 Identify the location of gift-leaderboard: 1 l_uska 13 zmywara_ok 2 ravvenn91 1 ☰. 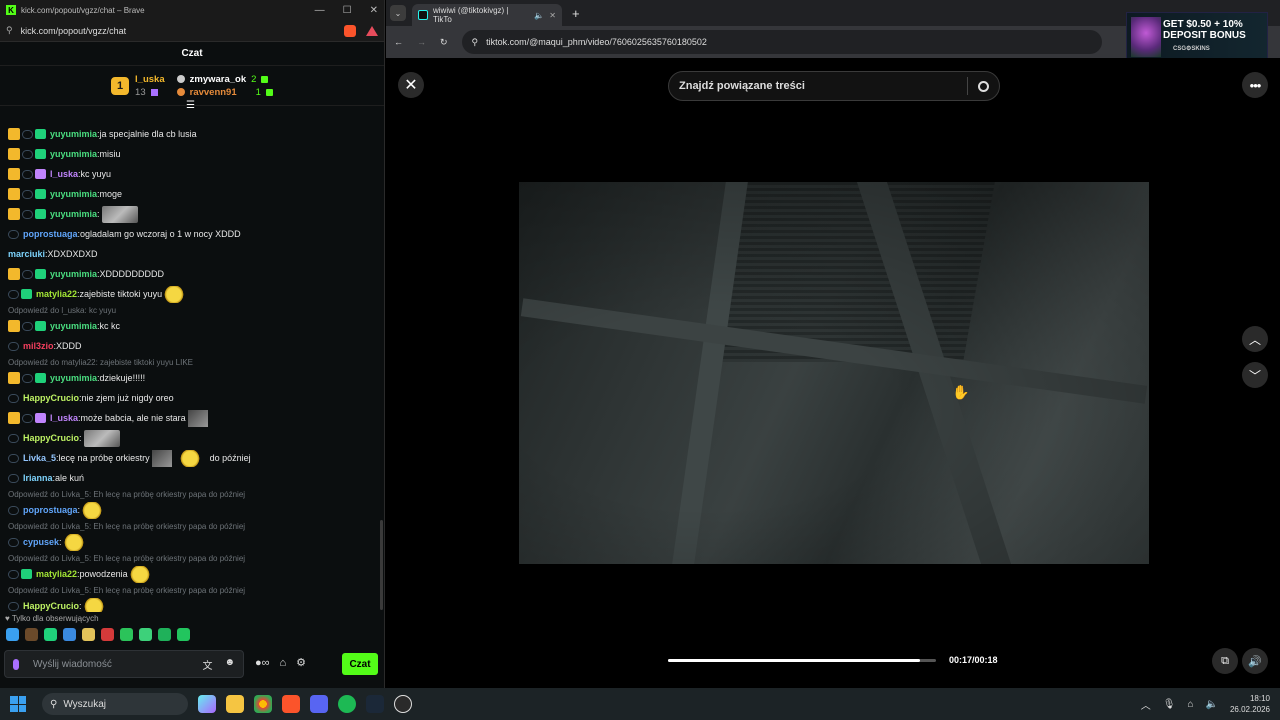
(192, 88).